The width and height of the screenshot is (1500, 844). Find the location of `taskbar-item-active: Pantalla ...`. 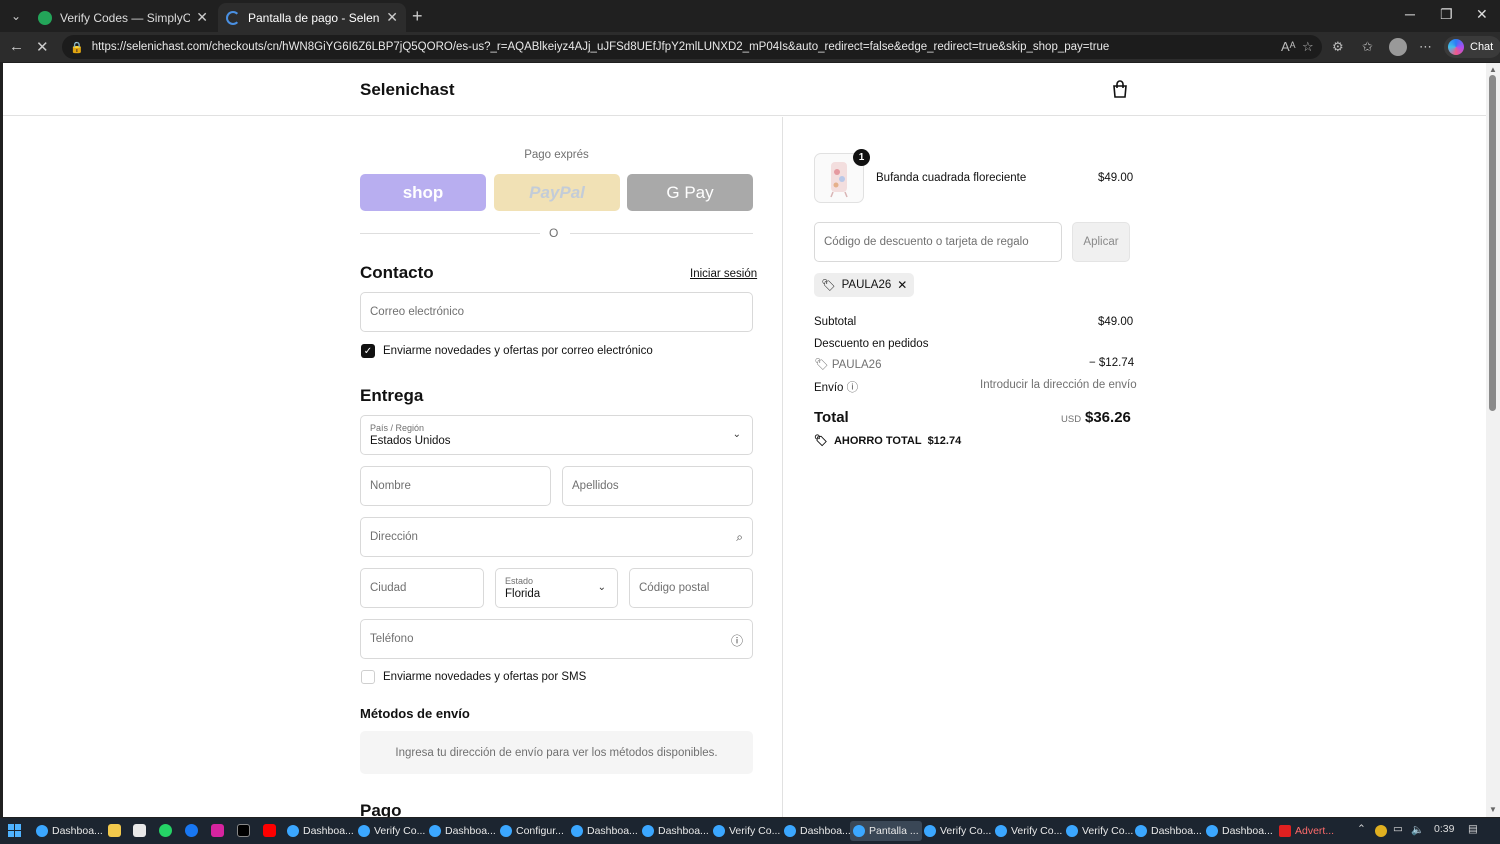

taskbar-item-active: Pantalla ... is located at coordinates (886, 831).